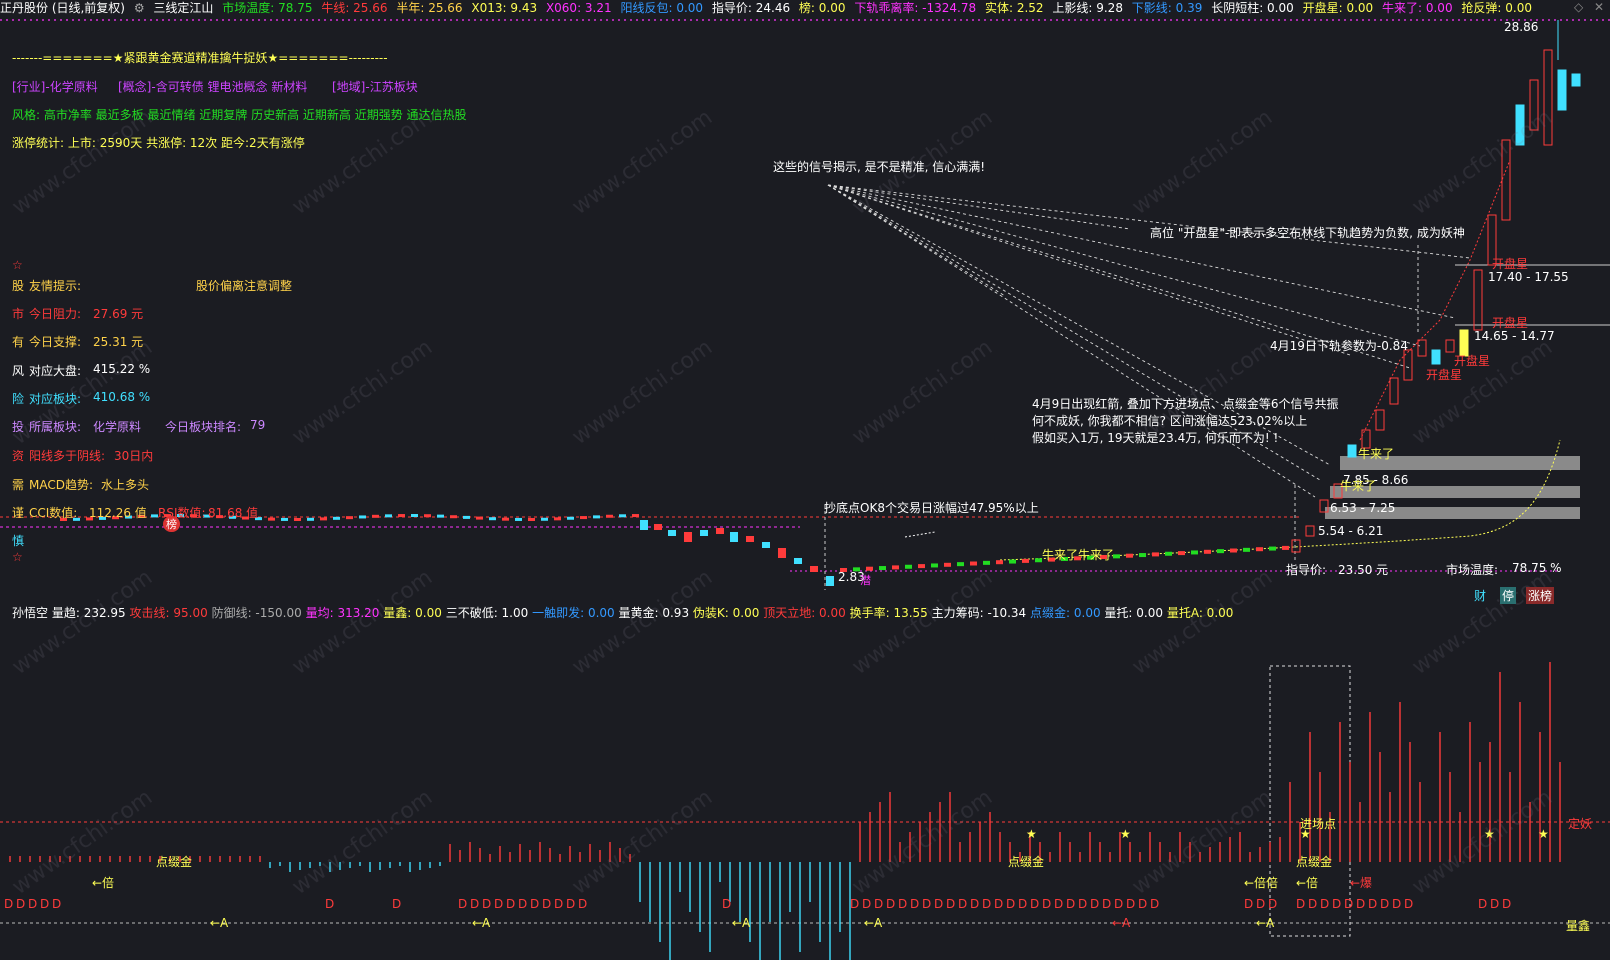 The image size is (1610, 960). What do you see at coordinates (879, 167) in the screenshot?
I see `signal-title: 这些的信号揭示, 是不是精准, 信心满满!` at bounding box center [879, 167].